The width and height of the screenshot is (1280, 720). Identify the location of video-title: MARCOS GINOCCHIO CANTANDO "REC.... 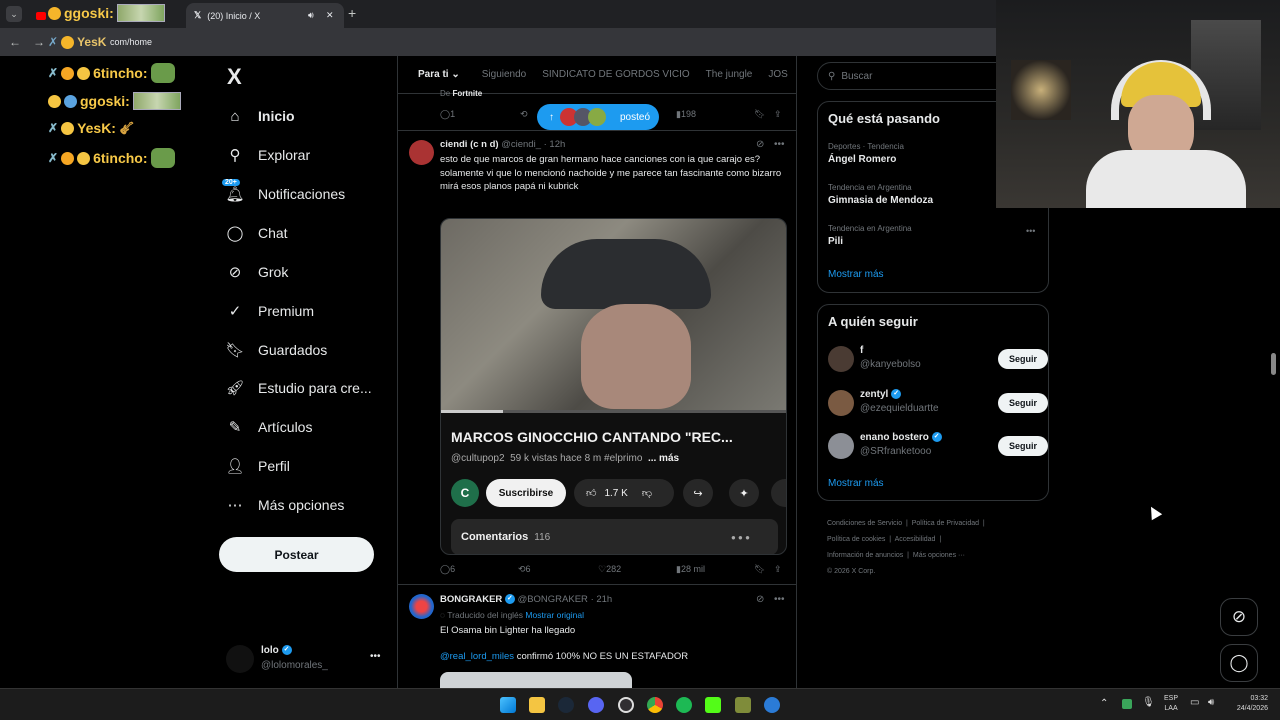
(592, 437).